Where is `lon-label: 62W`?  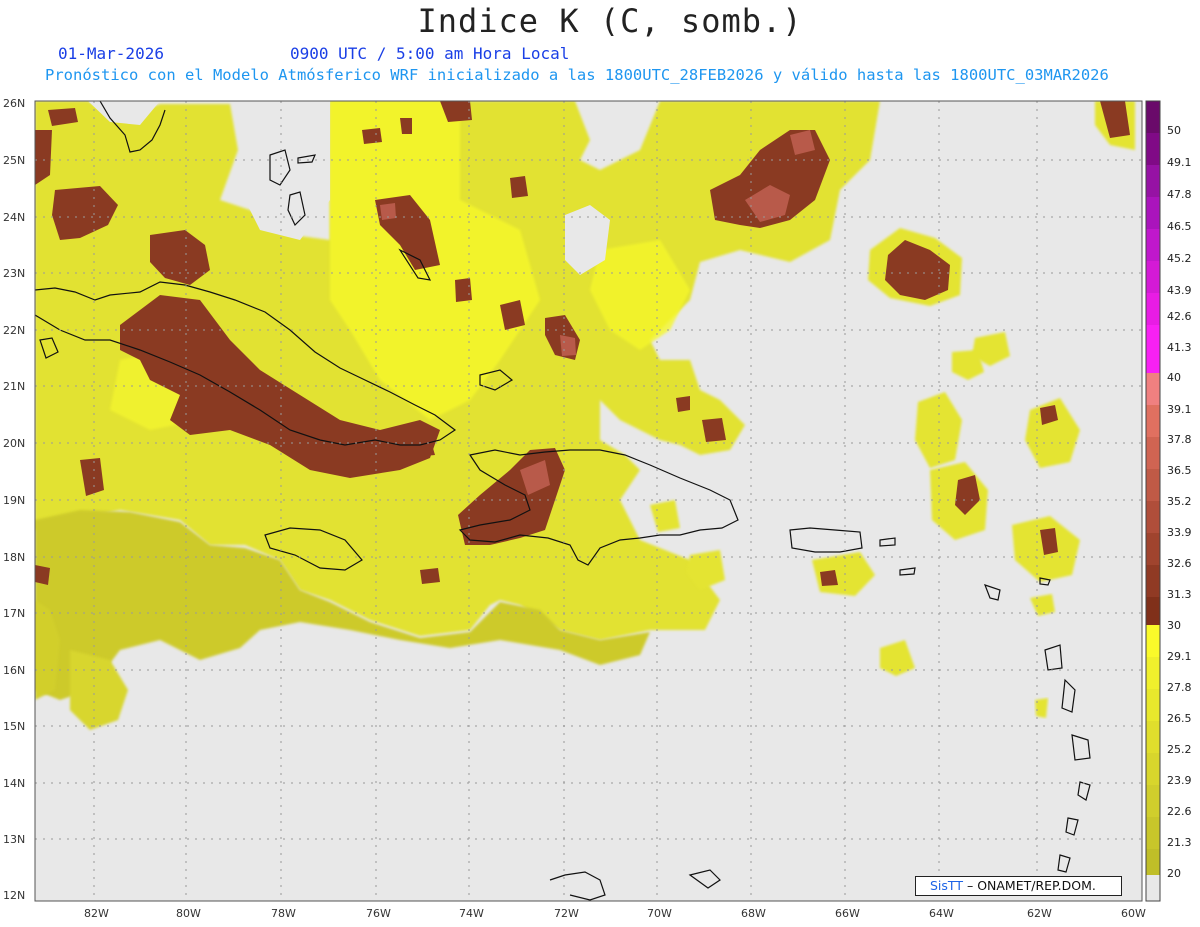
lon-label: 62W is located at coordinates (1039, 913).